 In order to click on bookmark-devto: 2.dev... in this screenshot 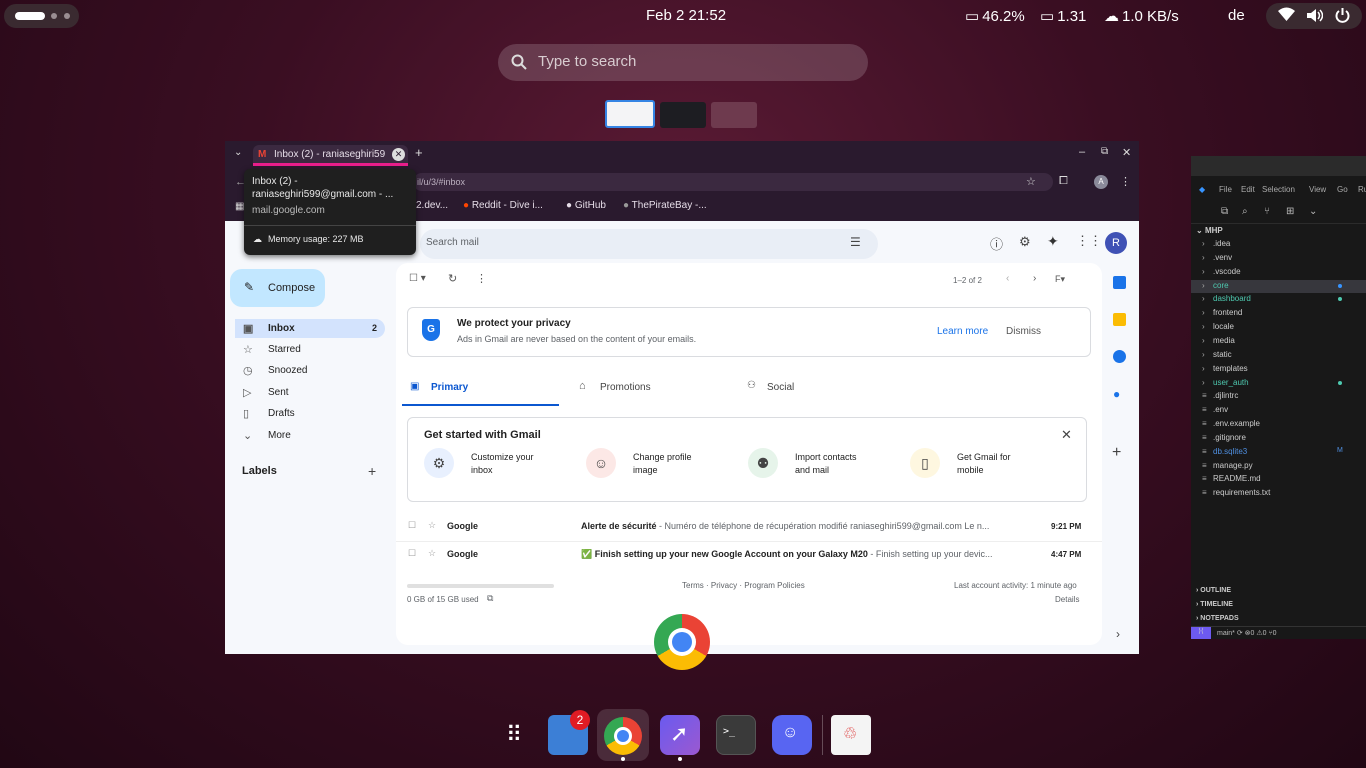, I will do `click(432, 205)`.